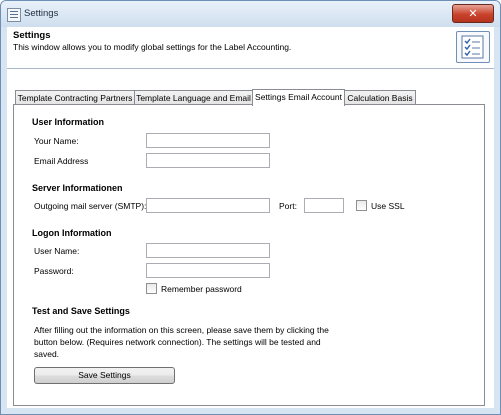 Image resolution: width=501 pixels, height=415 pixels. I want to click on your-name-label: Your Name:, so click(56, 141).